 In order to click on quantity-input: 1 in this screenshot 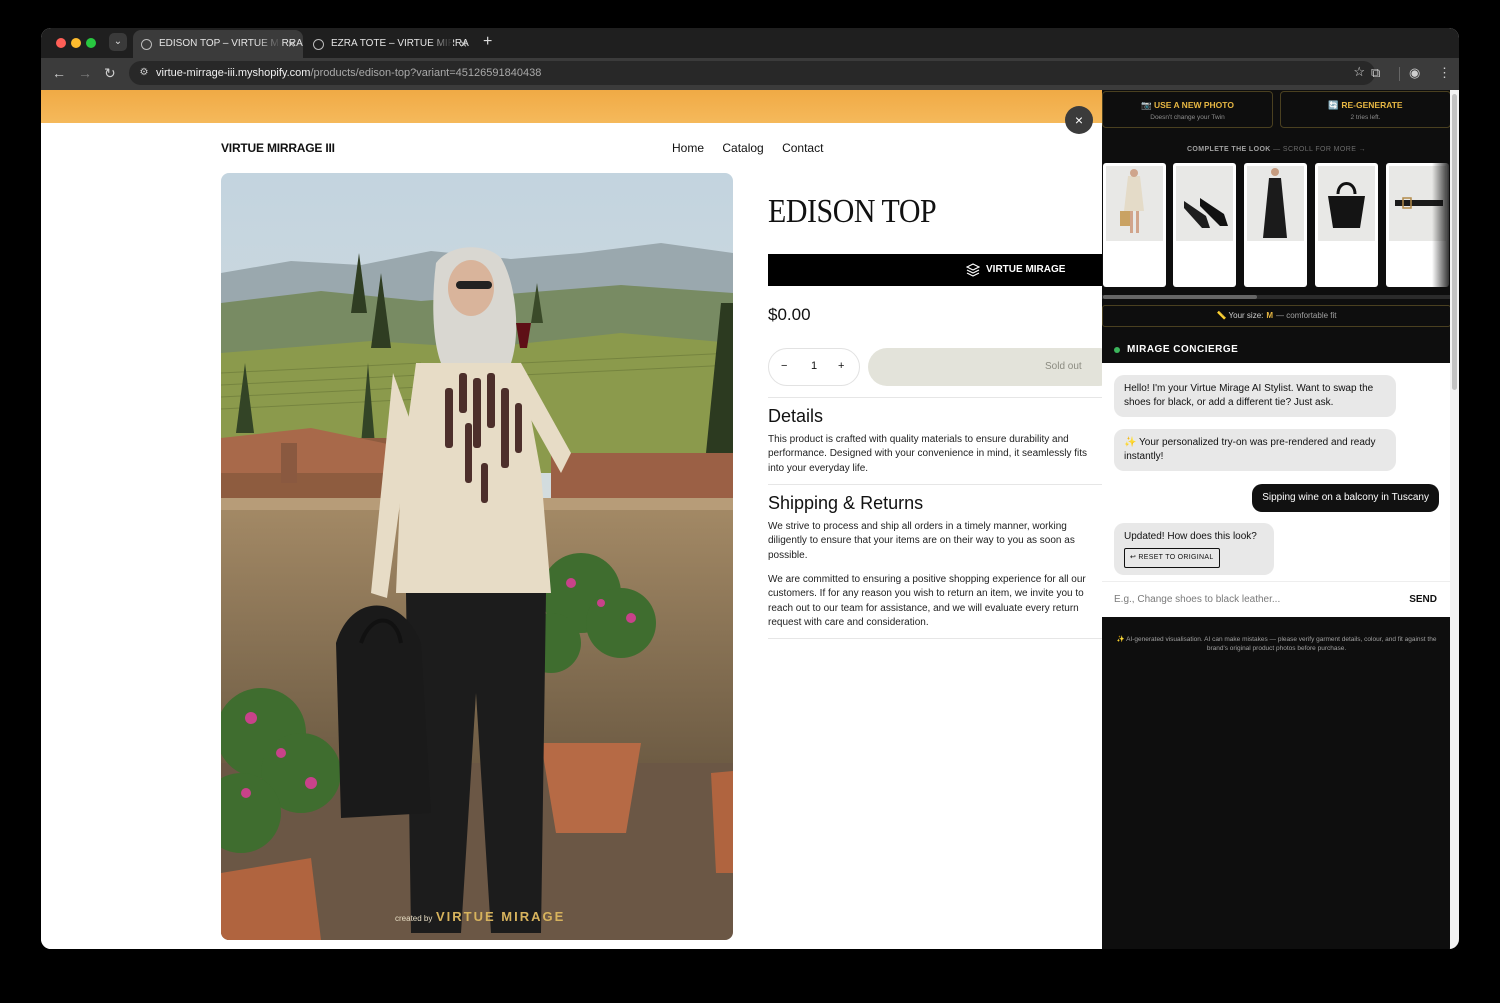, I will do `click(814, 366)`.